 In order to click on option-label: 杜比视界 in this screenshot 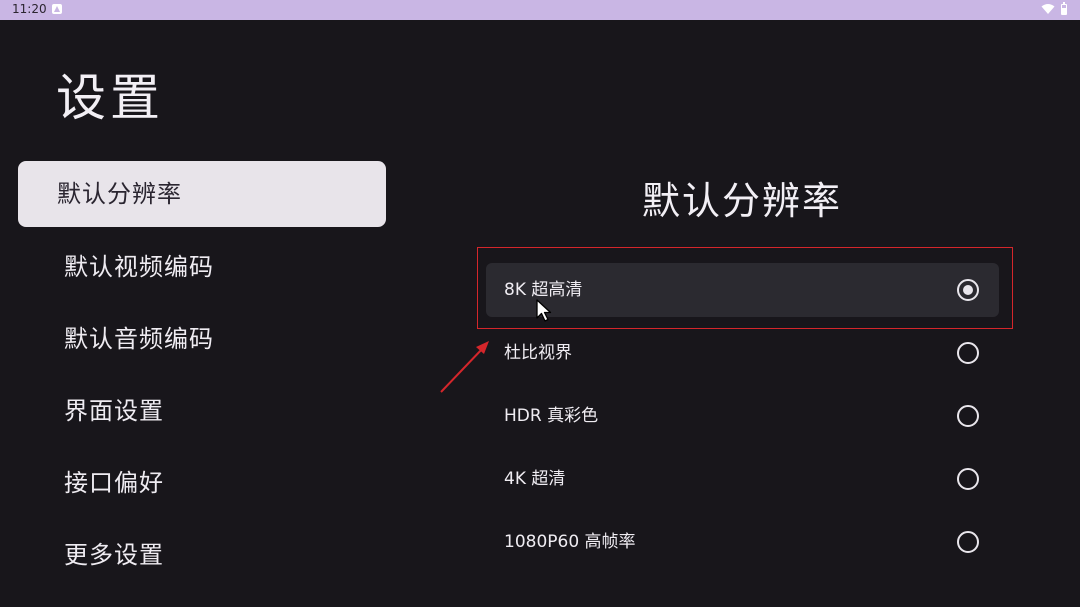, I will do `click(538, 353)`.